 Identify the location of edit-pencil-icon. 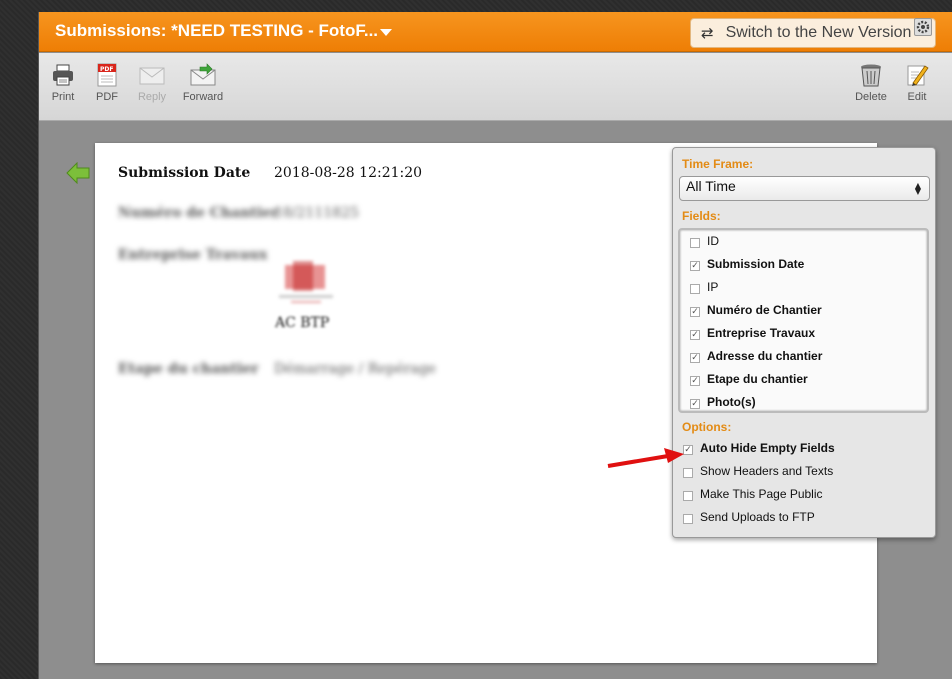
(918, 75).